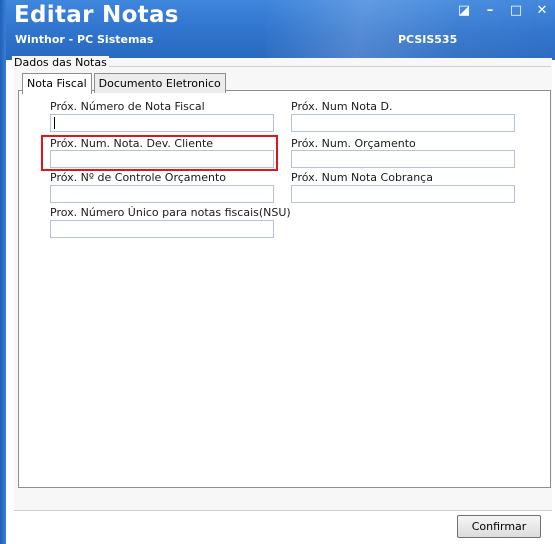 The height and width of the screenshot is (544, 555). Describe the element at coordinates (499, 526) in the screenshot. I see `confirm-button: Confirmar` at that location.